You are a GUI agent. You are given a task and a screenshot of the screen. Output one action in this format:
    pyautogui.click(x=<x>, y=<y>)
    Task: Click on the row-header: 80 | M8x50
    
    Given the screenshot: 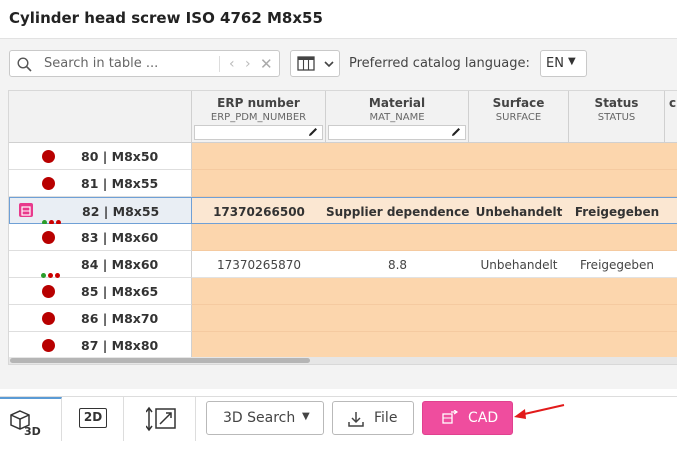 What is the action you would take?
    pyautogui.click(x=100, y=156)
    